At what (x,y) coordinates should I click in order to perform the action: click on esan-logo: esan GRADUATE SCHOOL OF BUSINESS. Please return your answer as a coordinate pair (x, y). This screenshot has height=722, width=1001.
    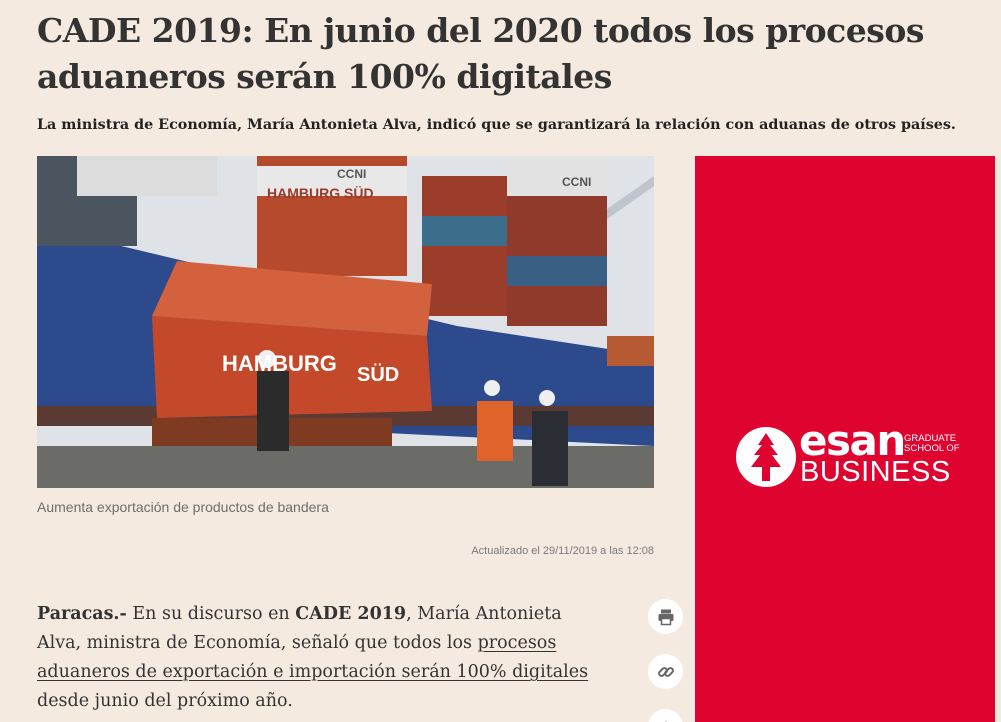
    Looking at the image, I should click on (851, 456).